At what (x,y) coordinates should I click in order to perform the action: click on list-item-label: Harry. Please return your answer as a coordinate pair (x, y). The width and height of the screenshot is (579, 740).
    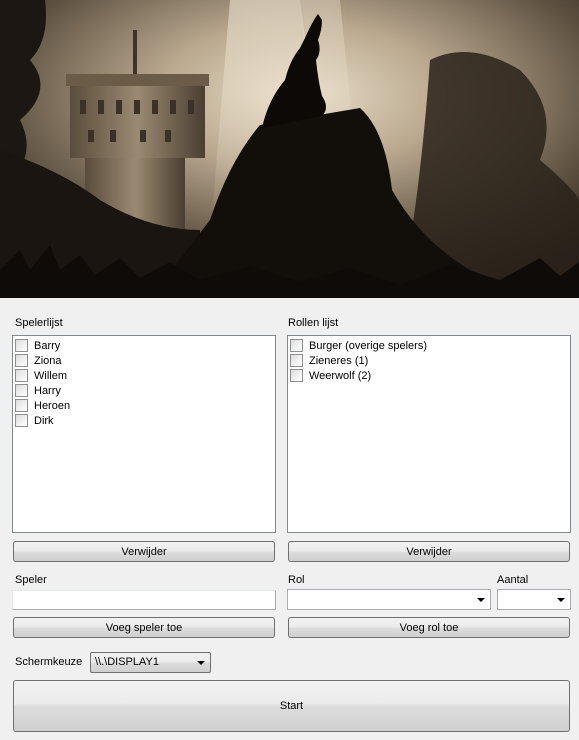
    Looking at the image, I should click on (47, 390).